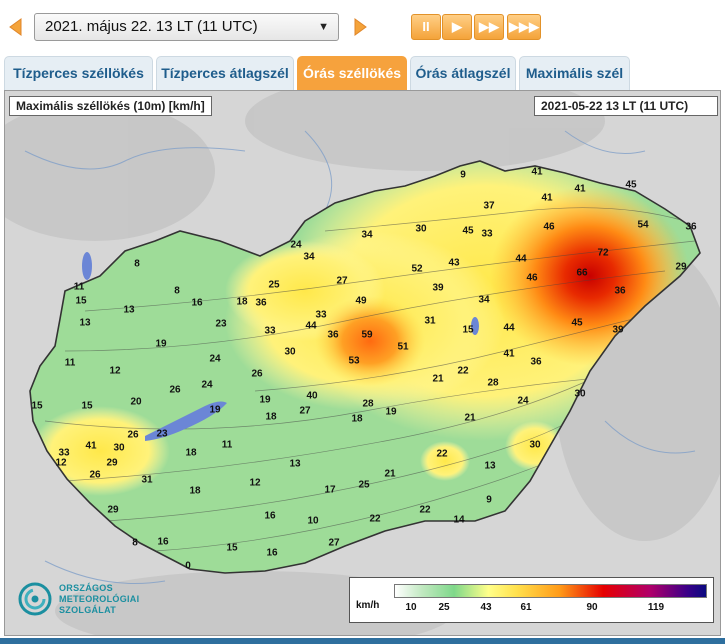  What do you see at coordinates (417, 269) in the screenshot?
I see `station-value: 52` at bounding box center [417, 269].